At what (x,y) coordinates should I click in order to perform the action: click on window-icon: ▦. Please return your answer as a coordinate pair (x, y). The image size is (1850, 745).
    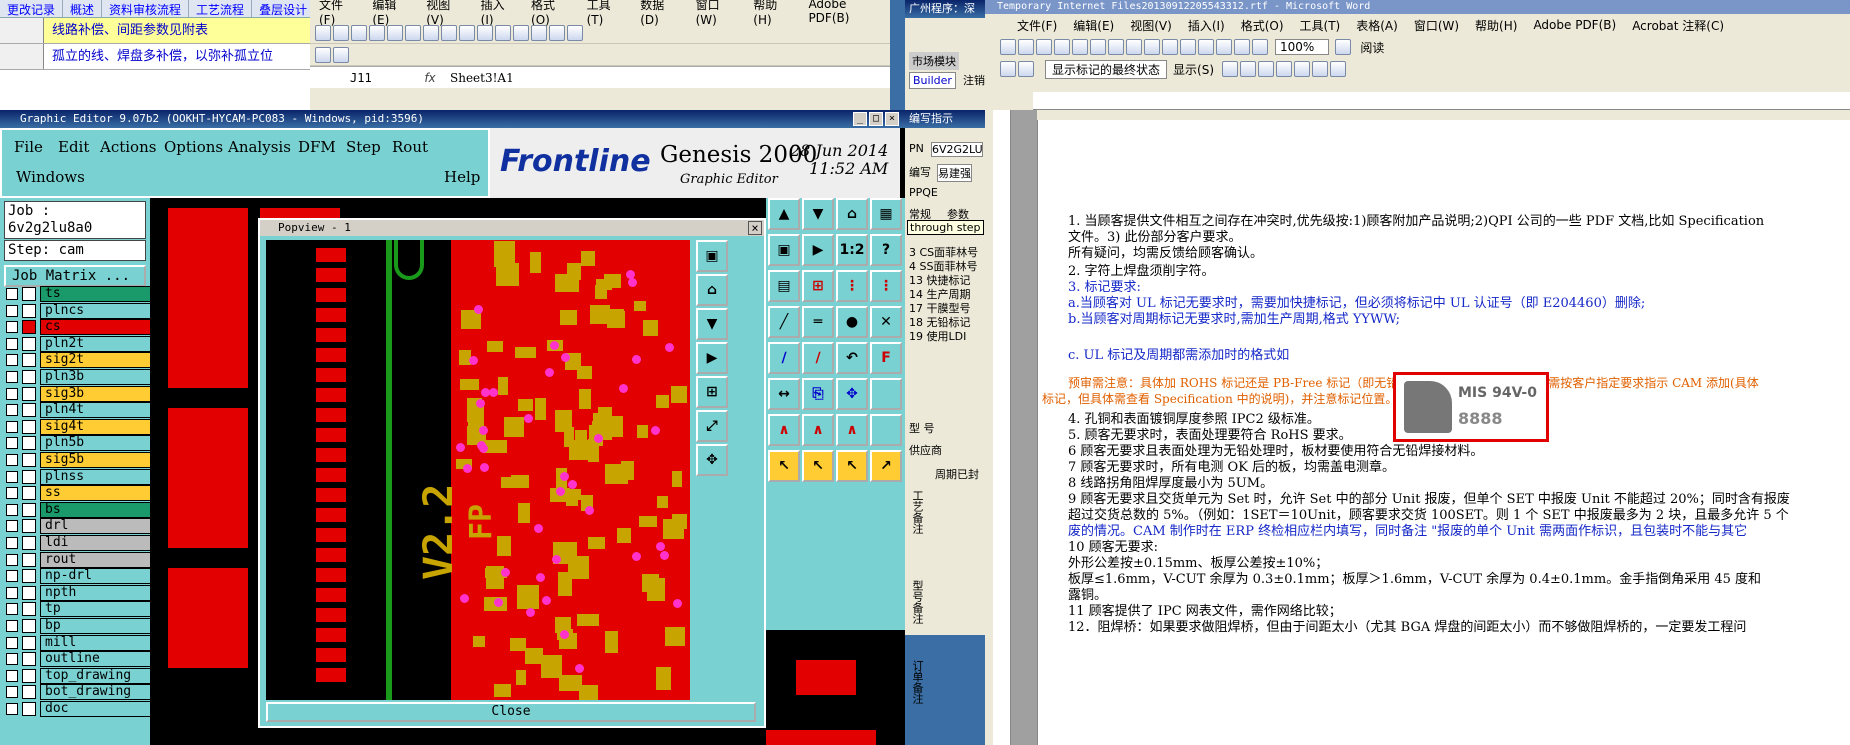
    Looking at the image, I should click on (886, 214).